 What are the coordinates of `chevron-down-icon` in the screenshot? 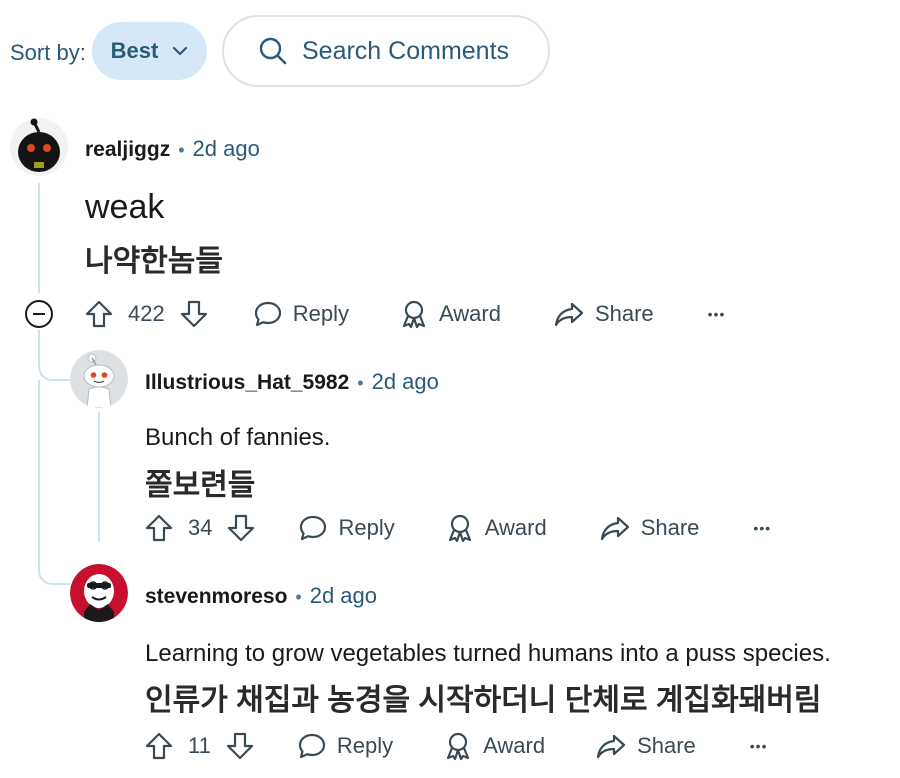 It's located at (180, 51).